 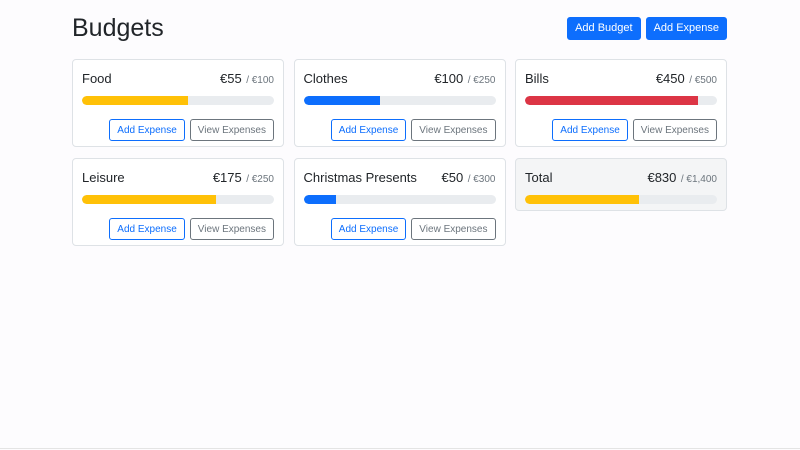 I want to click on budget-name: Total, so click(x=539, y=177).